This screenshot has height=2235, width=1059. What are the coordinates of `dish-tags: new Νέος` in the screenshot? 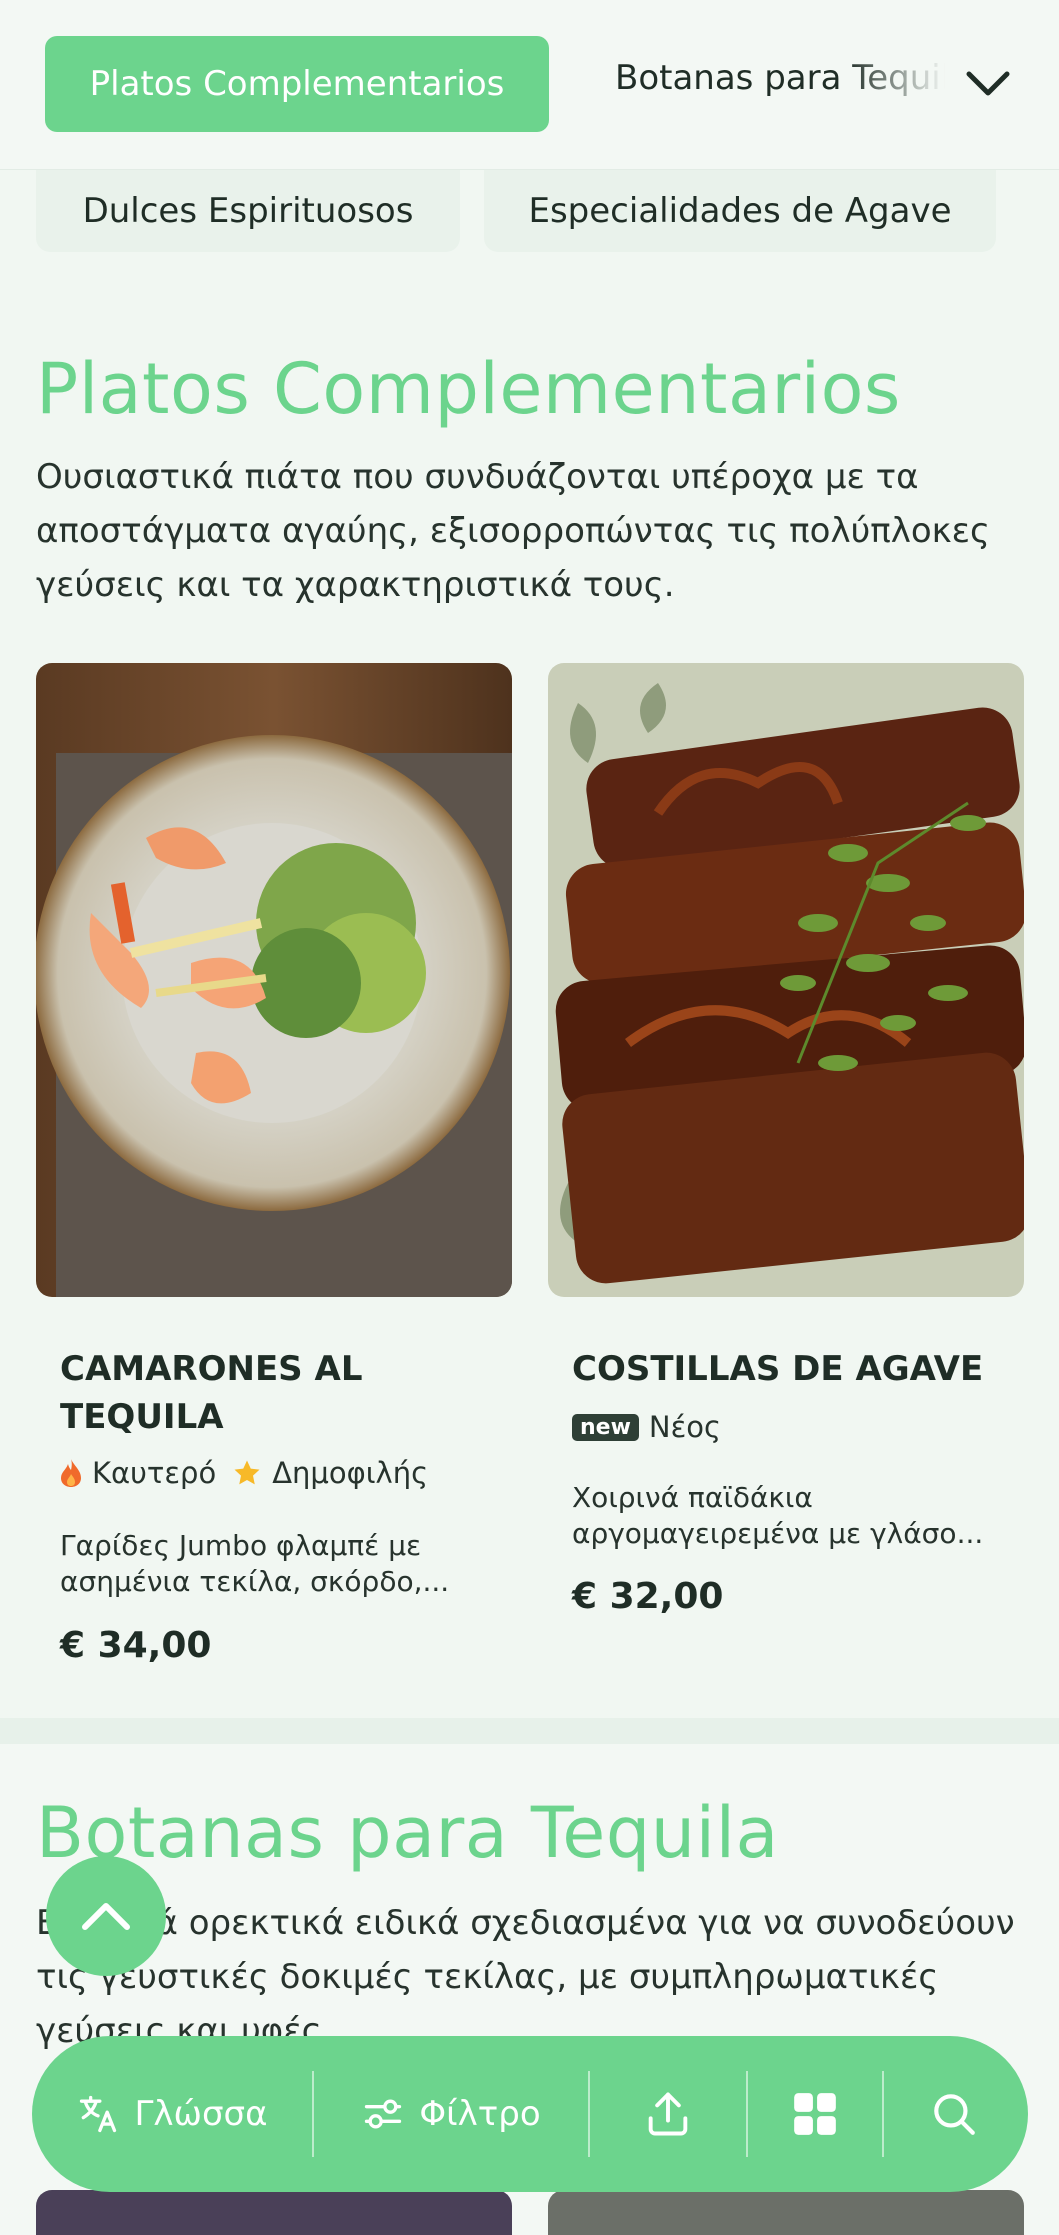 It's located at (646, 1427).